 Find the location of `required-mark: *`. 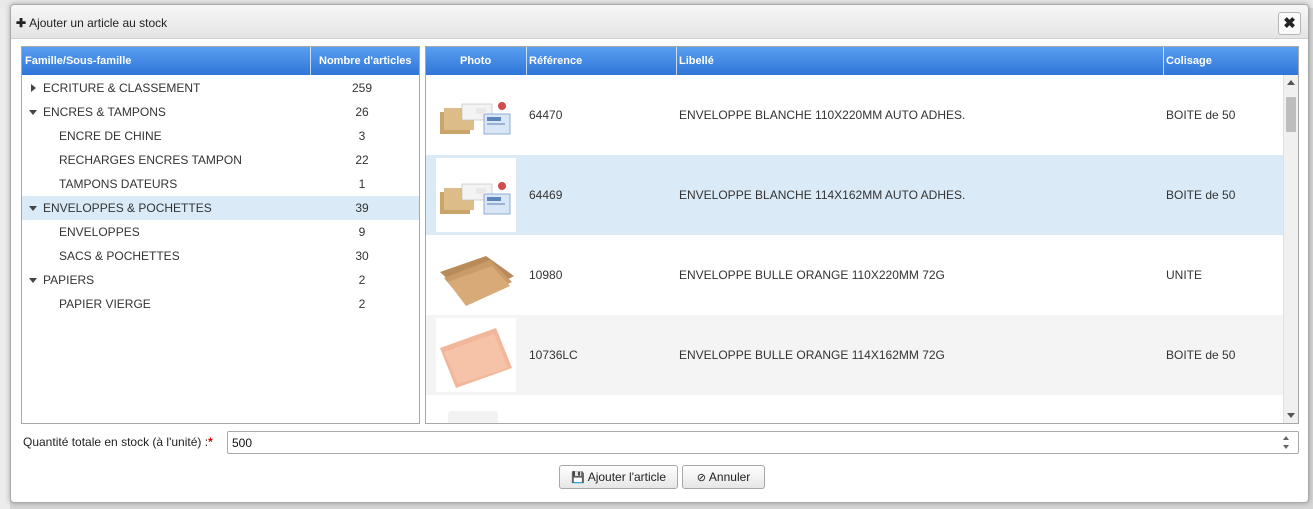

required-mark: * is located at coordinates (210, 442).